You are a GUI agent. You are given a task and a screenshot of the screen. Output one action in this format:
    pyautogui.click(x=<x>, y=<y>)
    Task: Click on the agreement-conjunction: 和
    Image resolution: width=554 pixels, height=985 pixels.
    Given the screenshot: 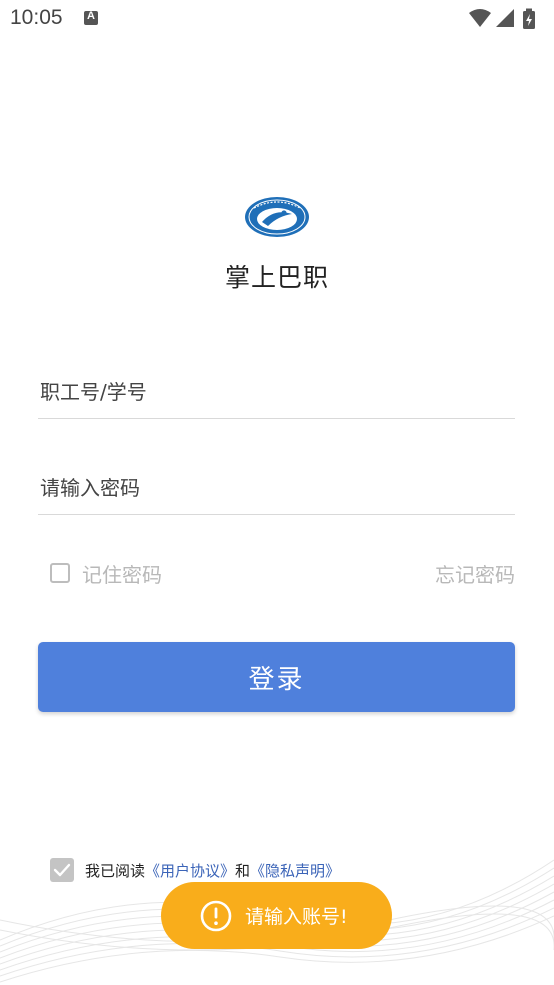 What is the action you would take?
    pyautogui.click(x=243, y=870)
    